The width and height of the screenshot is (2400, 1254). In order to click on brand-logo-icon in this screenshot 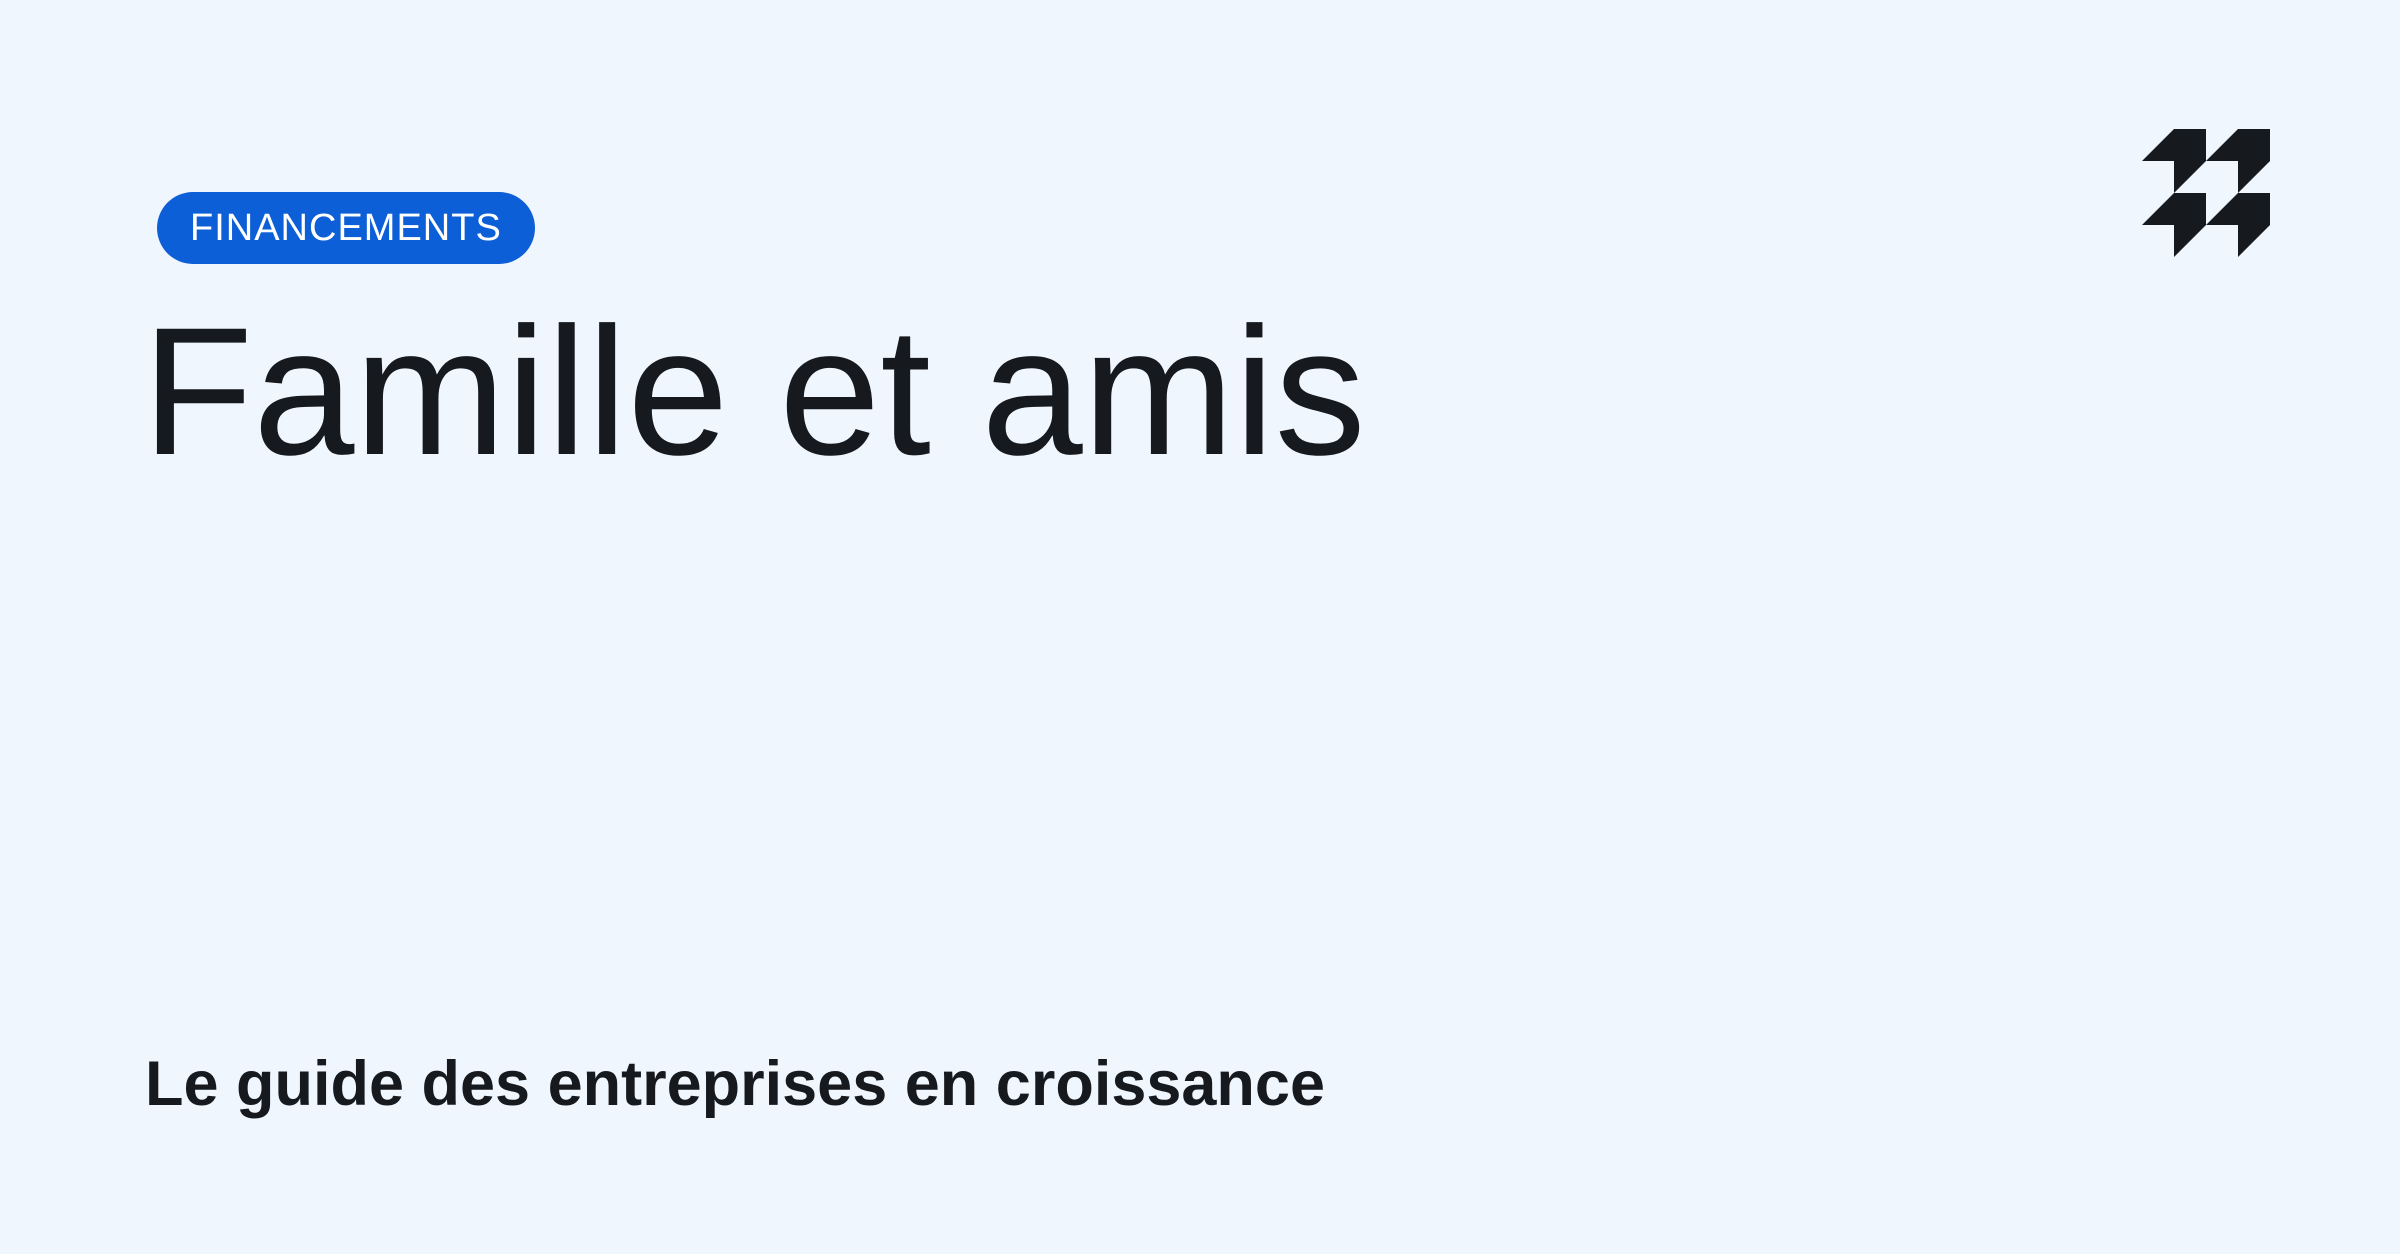, I will do `click(2206, 193)`.